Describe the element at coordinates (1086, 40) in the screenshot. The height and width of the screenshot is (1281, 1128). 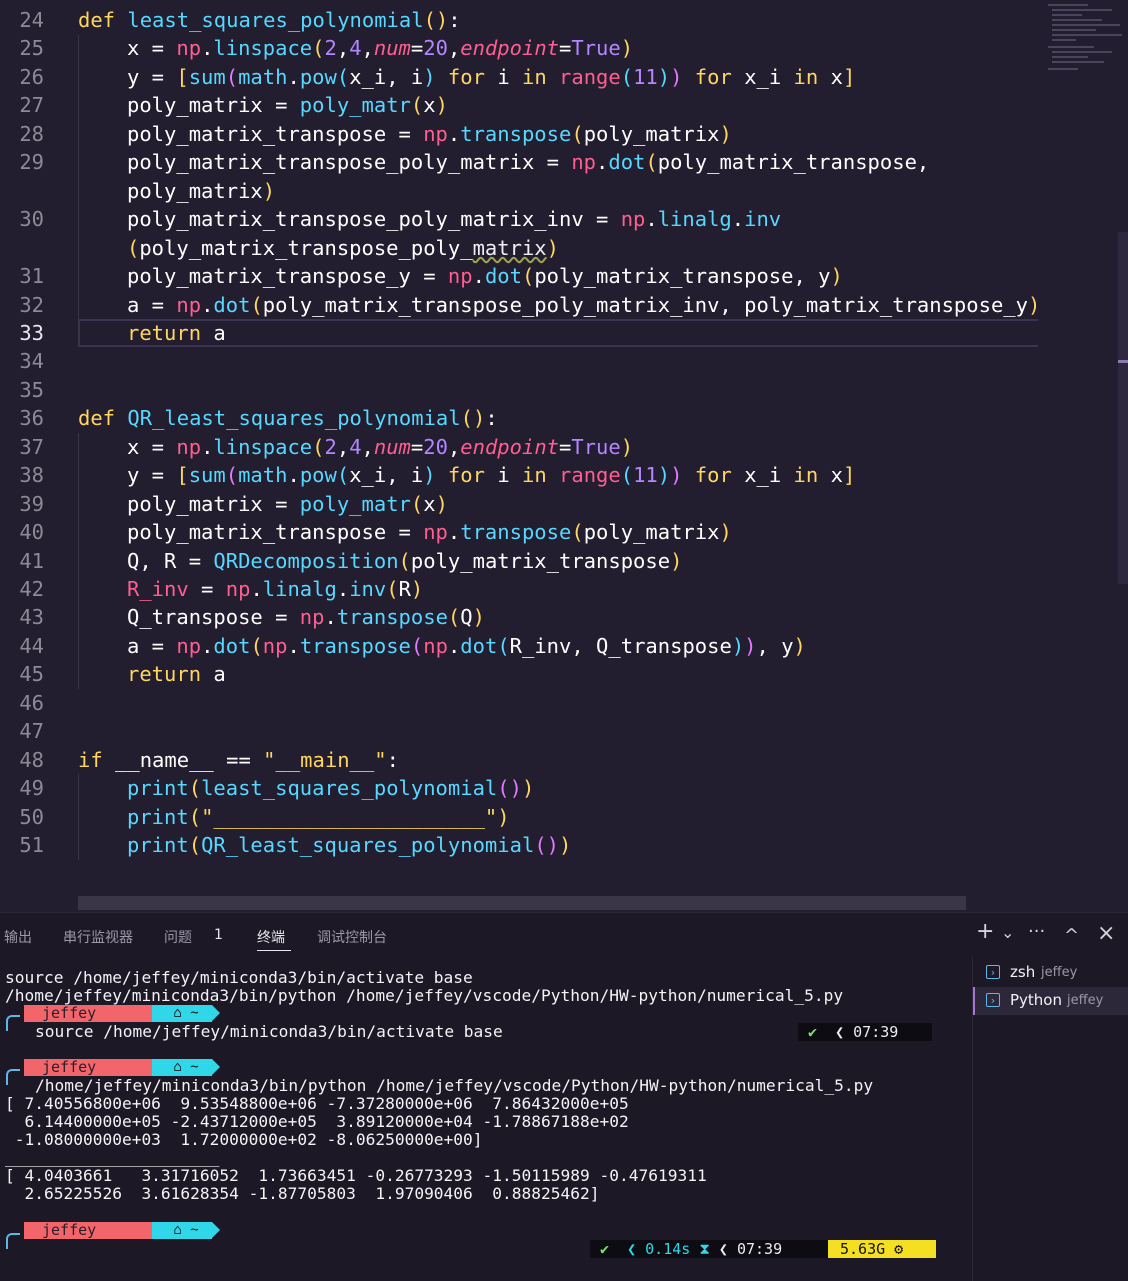
I see `minimap` at that location.